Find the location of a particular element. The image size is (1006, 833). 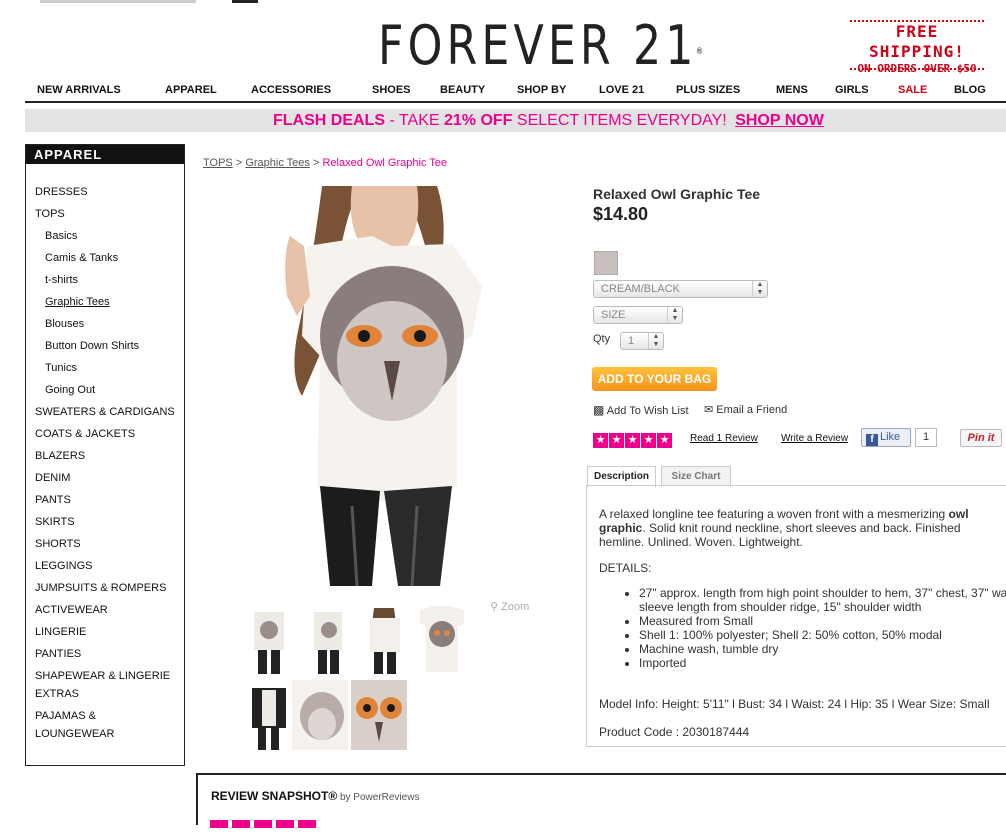

shipping-line1: FREE SHIPPING! is located at coordinates (917, 41).